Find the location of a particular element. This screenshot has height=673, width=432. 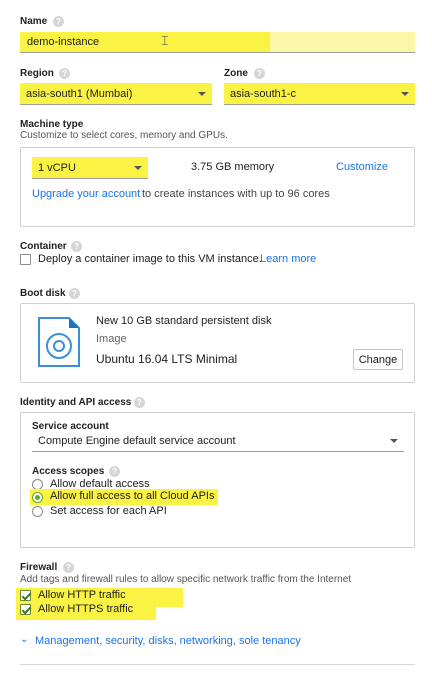

zone-select: asia-south1-c is located at coordinates (319, 94).